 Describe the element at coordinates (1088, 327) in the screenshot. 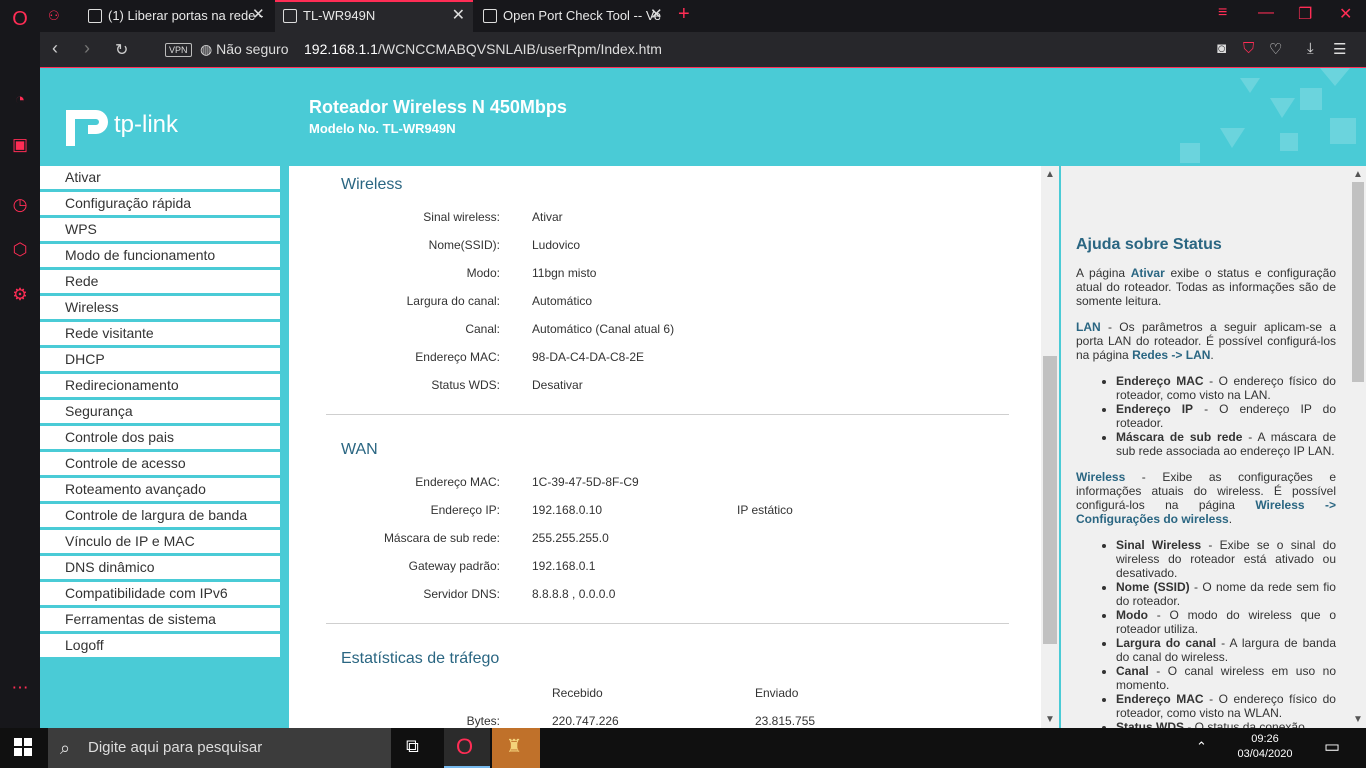

I see `help-link: LAN` at that location.